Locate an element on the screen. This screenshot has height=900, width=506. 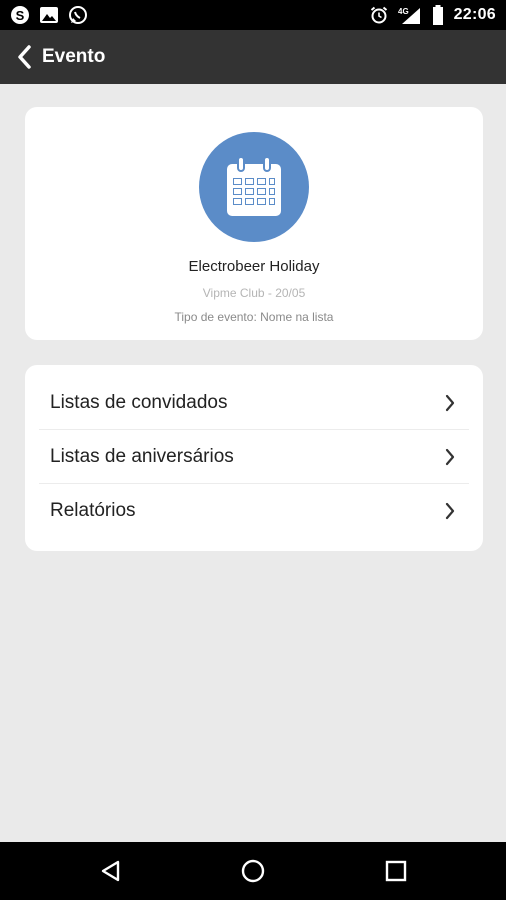
event-title: Electrobeer Holiday is located at coordinates (254, 266).